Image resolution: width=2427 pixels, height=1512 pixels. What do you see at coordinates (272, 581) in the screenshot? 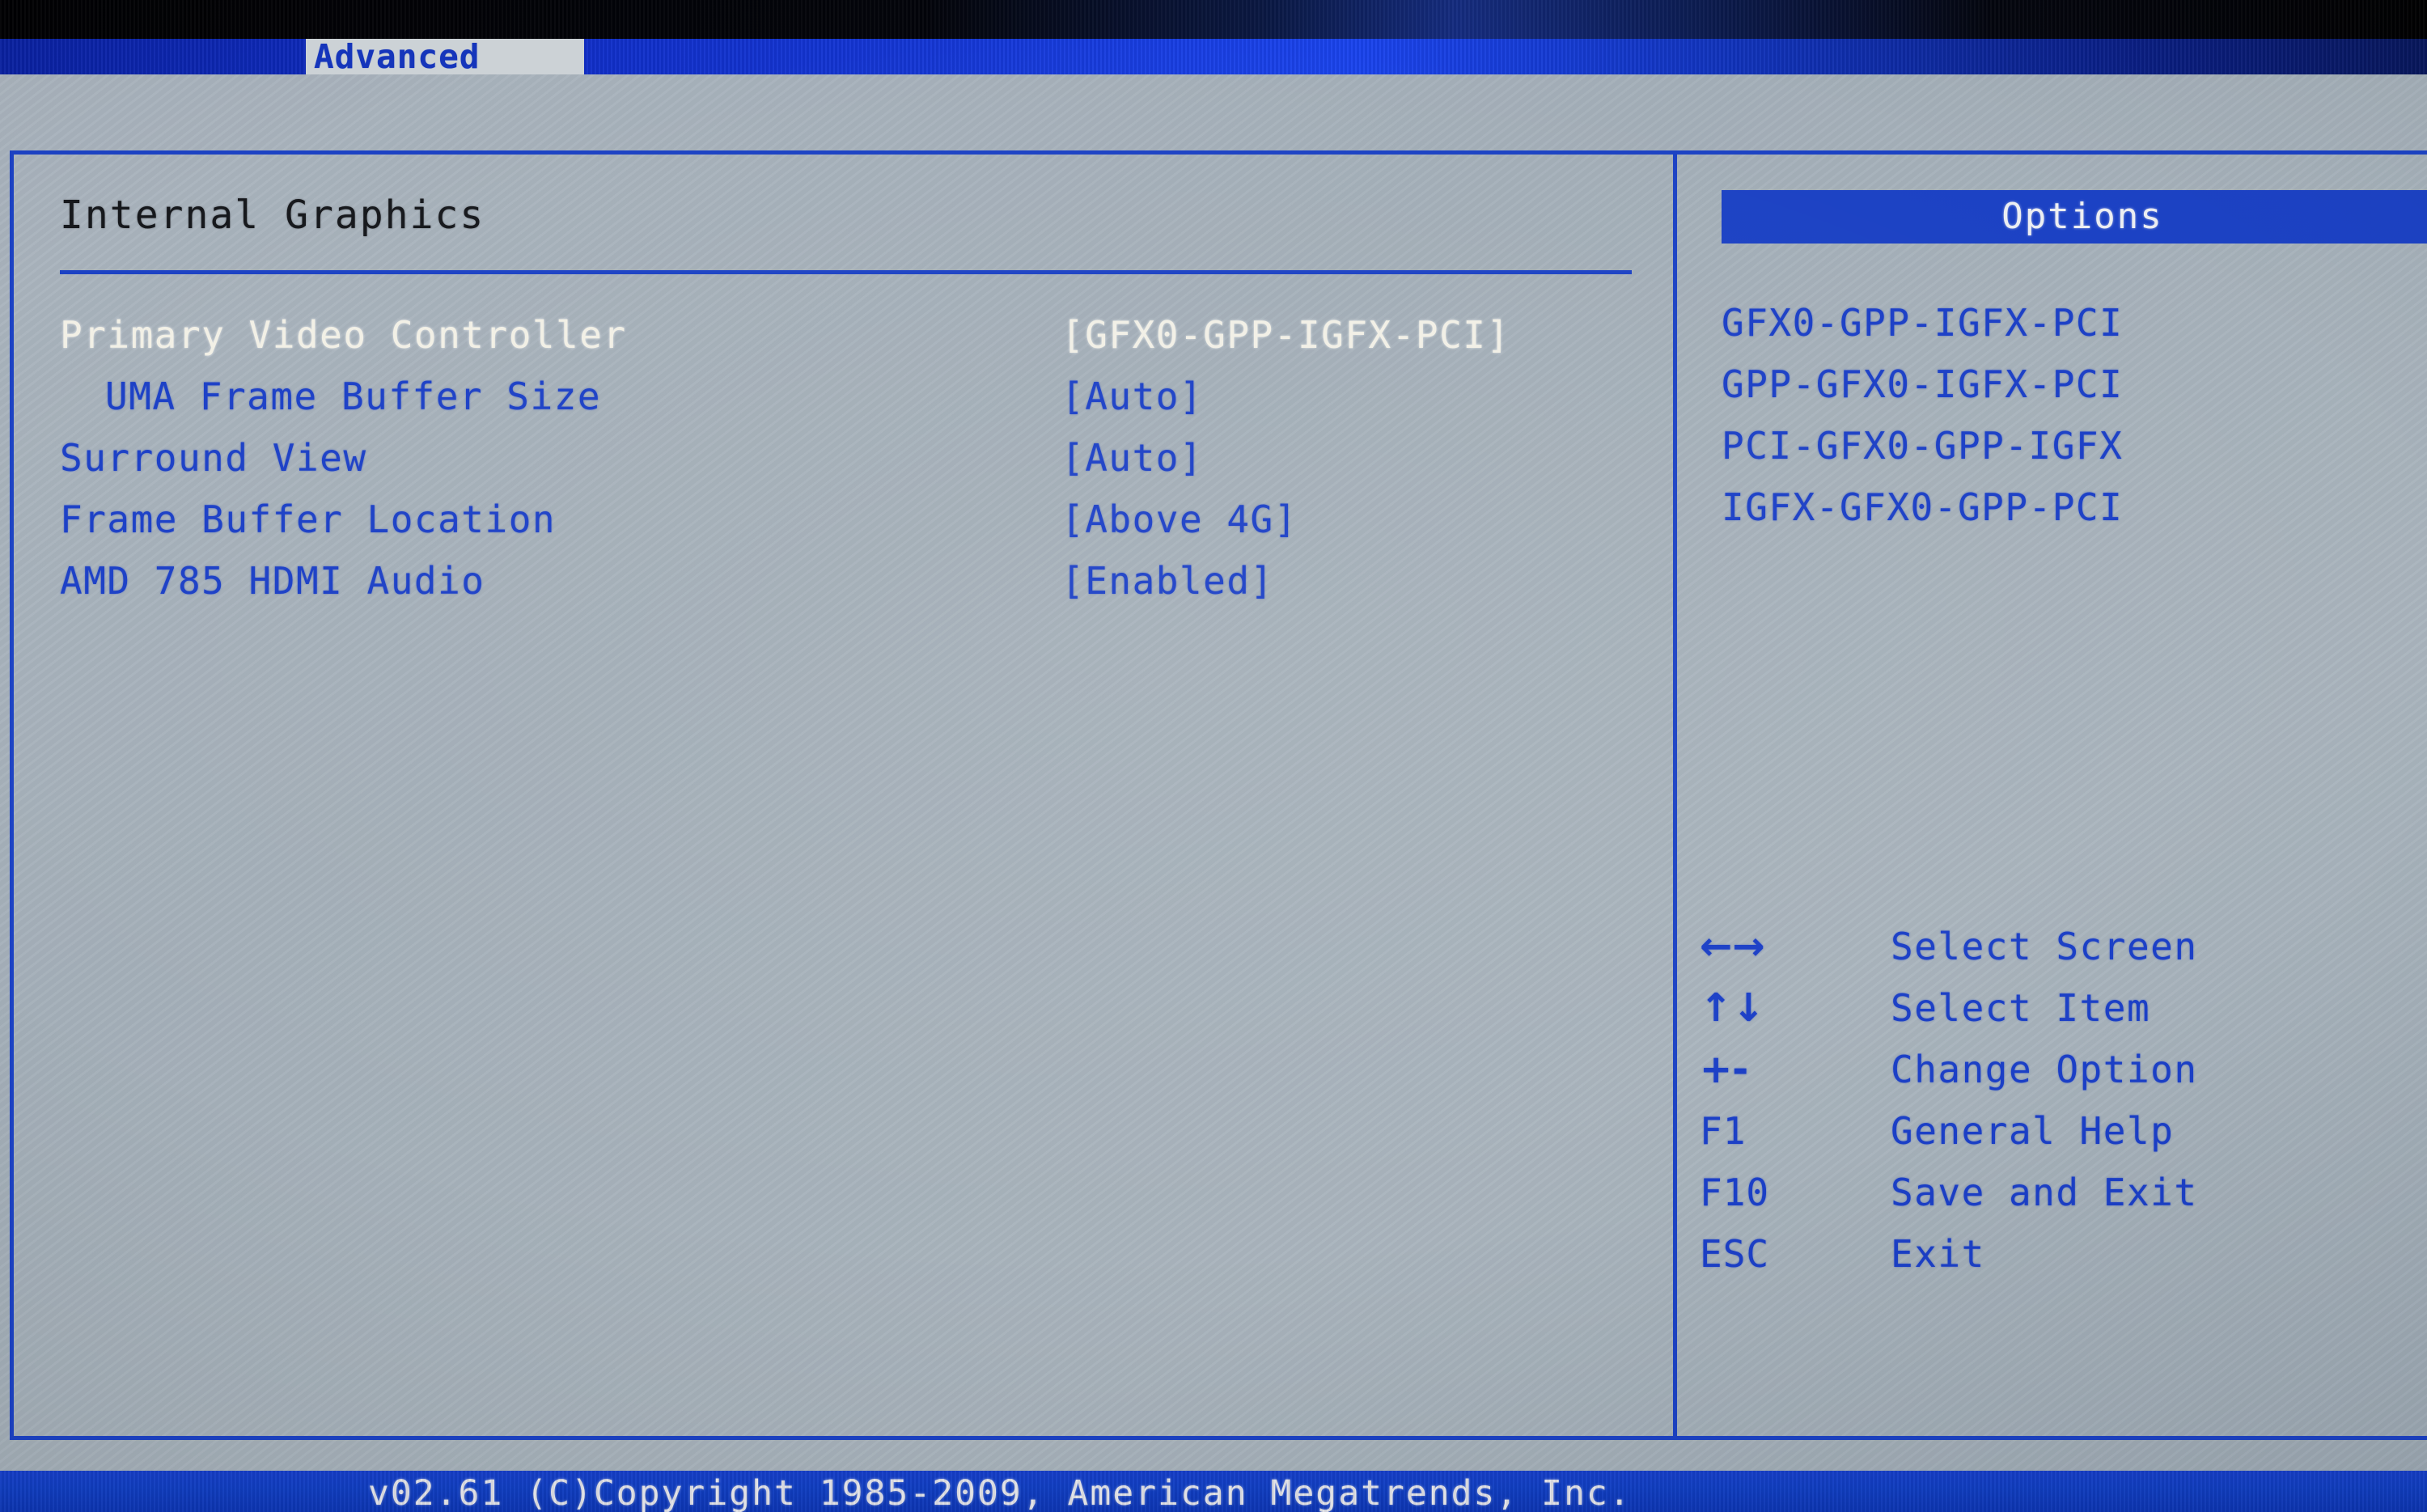
I see `setting-label: AMD 785 HDMI Audio` at bounding box center [272, 581].